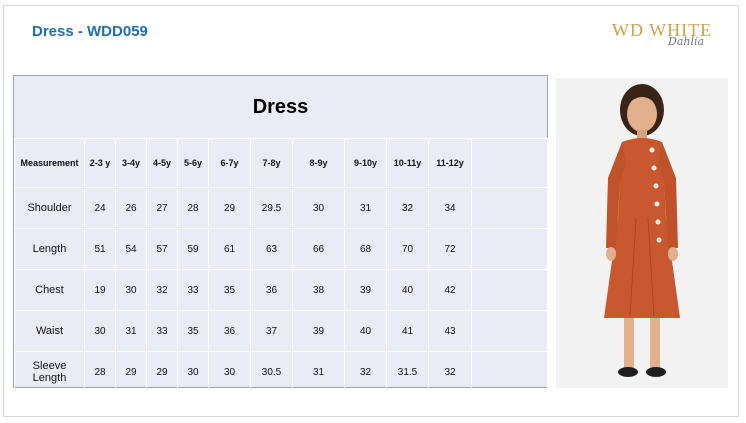  I want to click on size-chart-heading: Dress, so click(280, 106).